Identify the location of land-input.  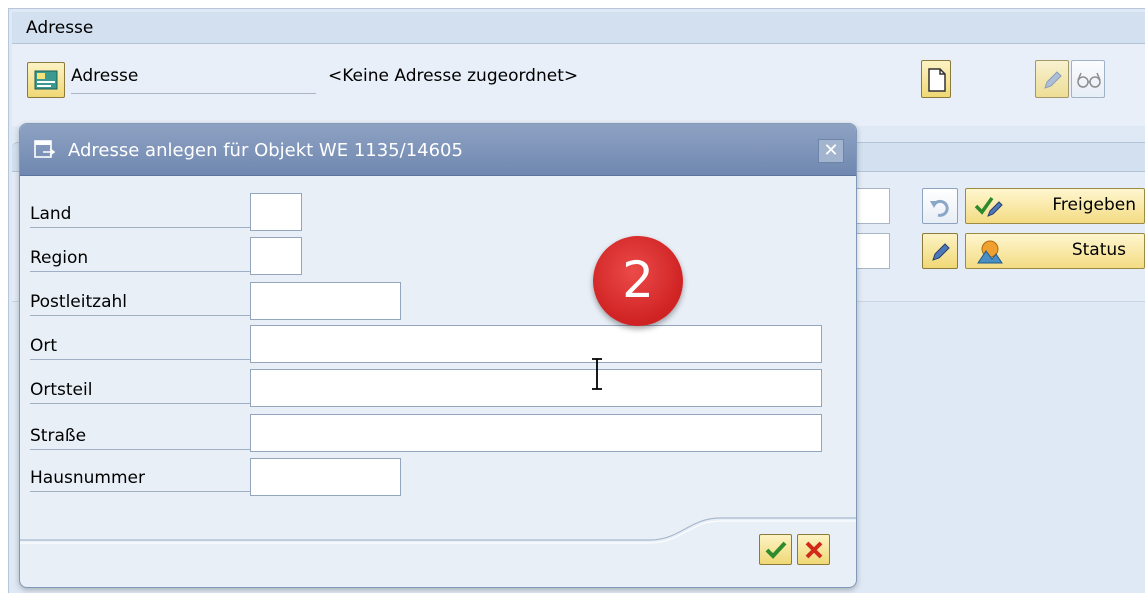
(276, 212).